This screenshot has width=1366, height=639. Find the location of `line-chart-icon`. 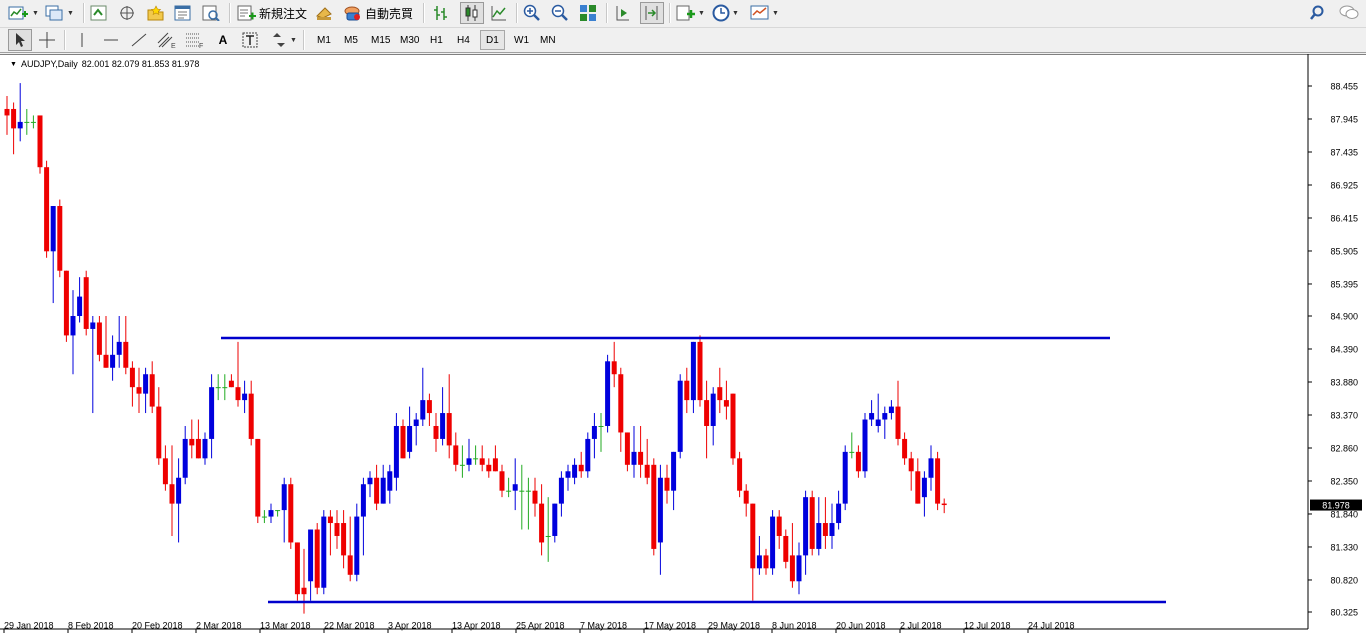

line-chart-icon is located at coordinates (498, 13).